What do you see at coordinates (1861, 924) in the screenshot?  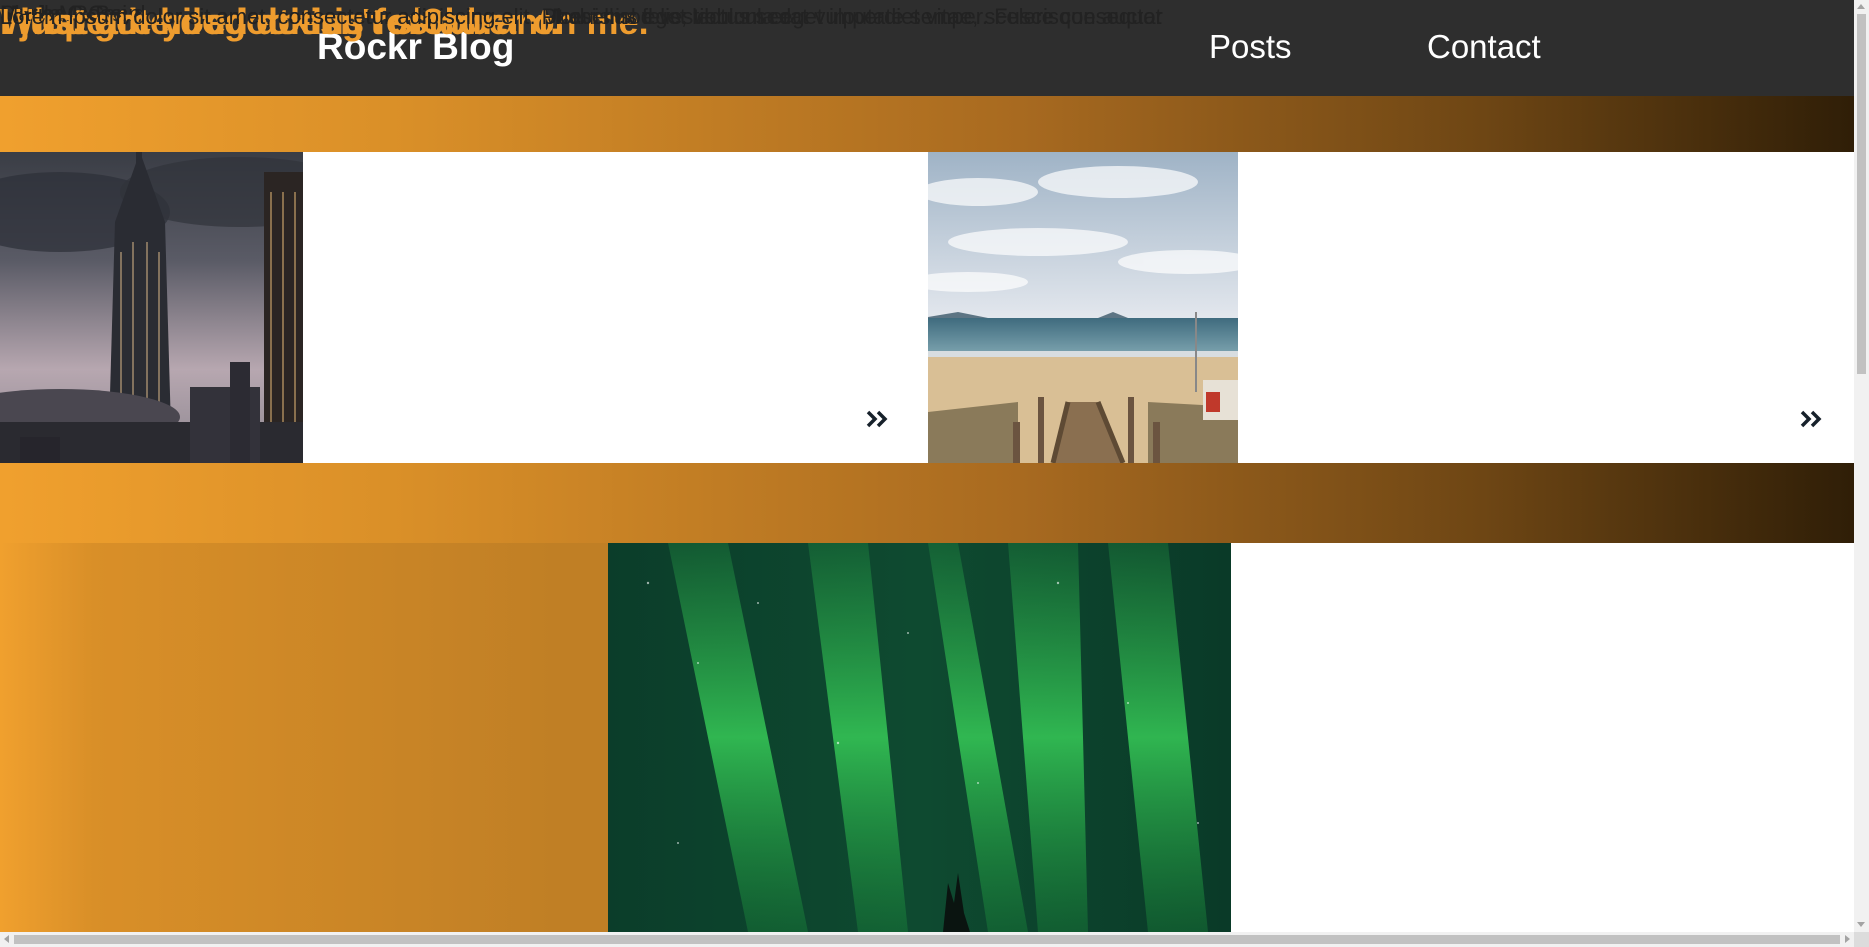 I see `scroll-down-arrow-icon` at bounding box center [1861, 924].